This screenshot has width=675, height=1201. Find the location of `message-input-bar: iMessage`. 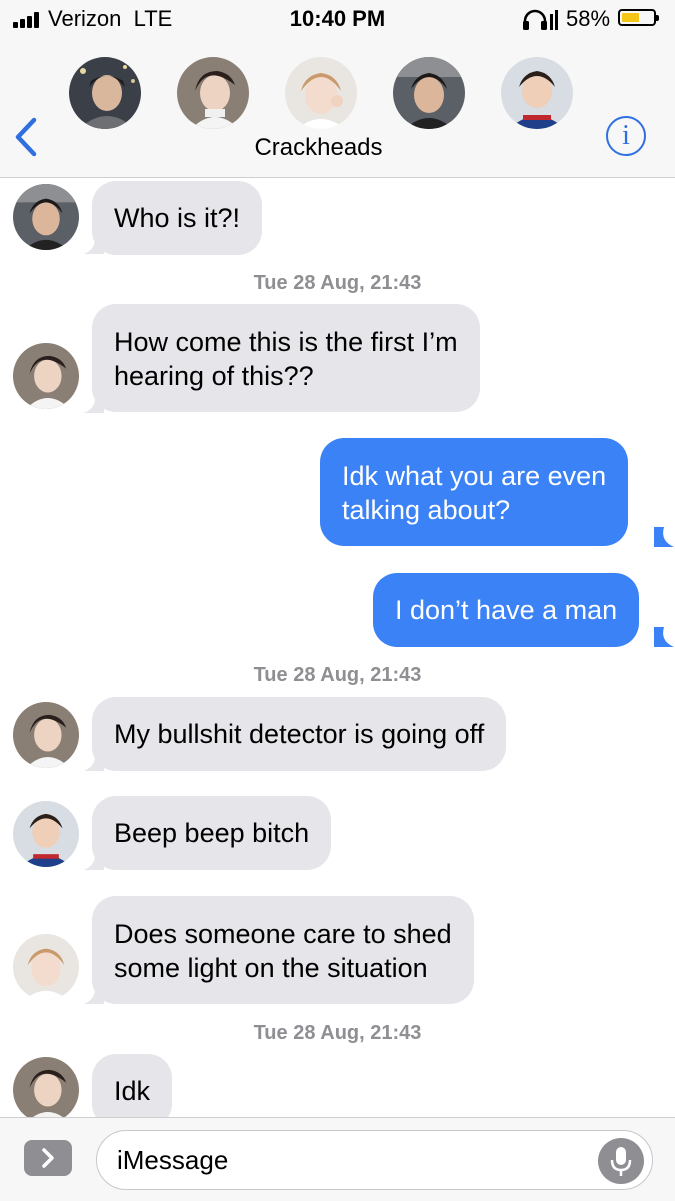

message-input-bar: iMessage is located at coordinates (337, 1159).